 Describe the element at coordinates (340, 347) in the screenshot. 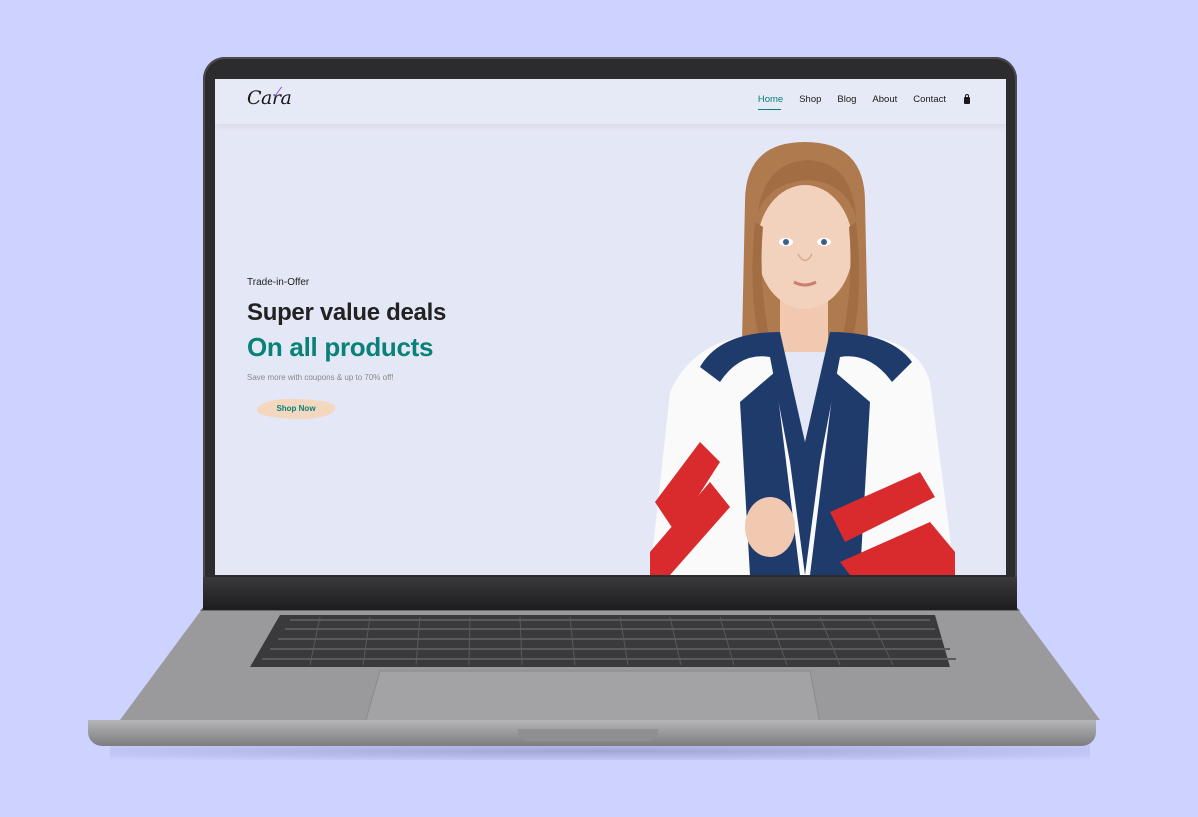

I see `hero-subheadline: On all products` at that location.